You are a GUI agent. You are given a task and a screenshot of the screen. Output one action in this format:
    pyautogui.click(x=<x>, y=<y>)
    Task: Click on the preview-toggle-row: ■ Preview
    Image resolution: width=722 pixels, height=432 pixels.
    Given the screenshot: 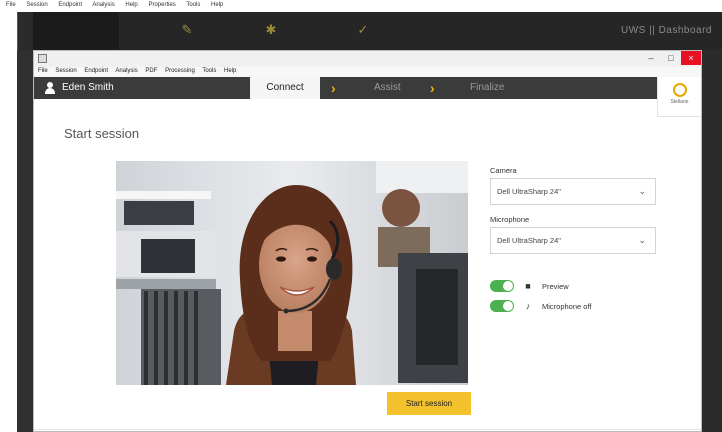 What is the action you would take?
    pyautogui.click(x=529, y=286)
    